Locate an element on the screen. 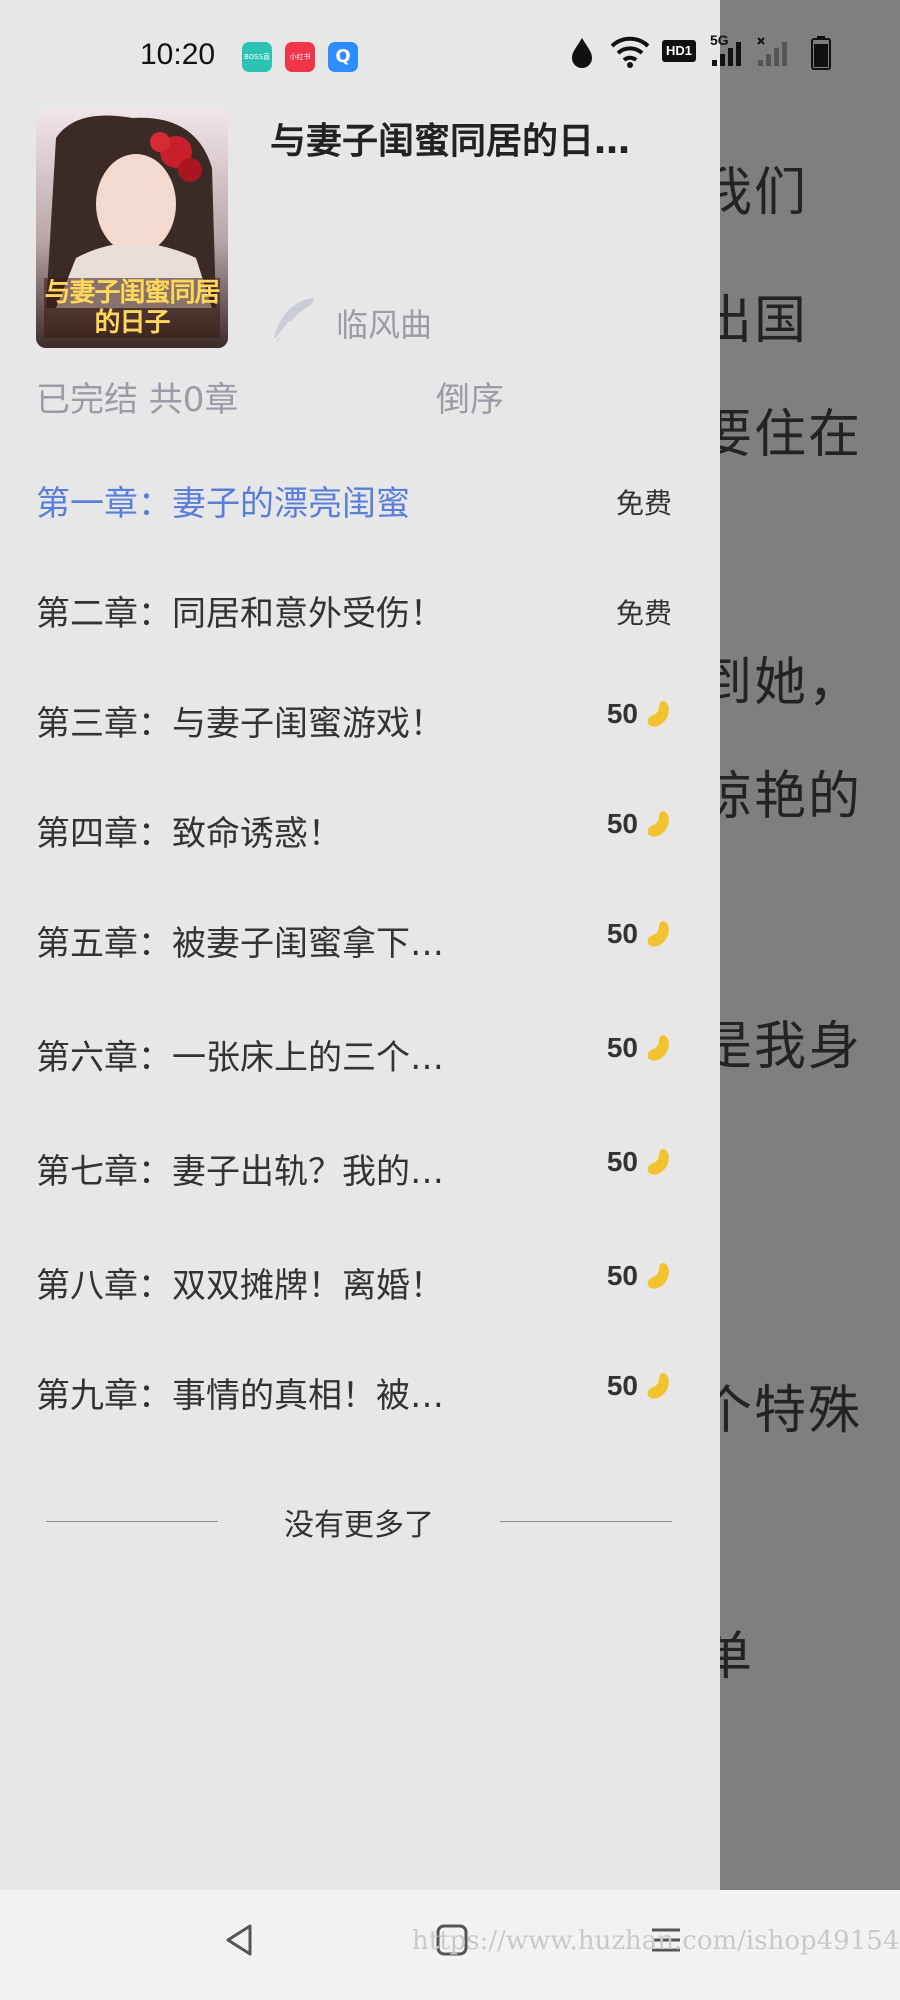 Image resolution: width=900 pixels, height=2000 pixels. chapter-row: 第六章：一张床上的三个… 50 is located at coordinates (360, 1052).